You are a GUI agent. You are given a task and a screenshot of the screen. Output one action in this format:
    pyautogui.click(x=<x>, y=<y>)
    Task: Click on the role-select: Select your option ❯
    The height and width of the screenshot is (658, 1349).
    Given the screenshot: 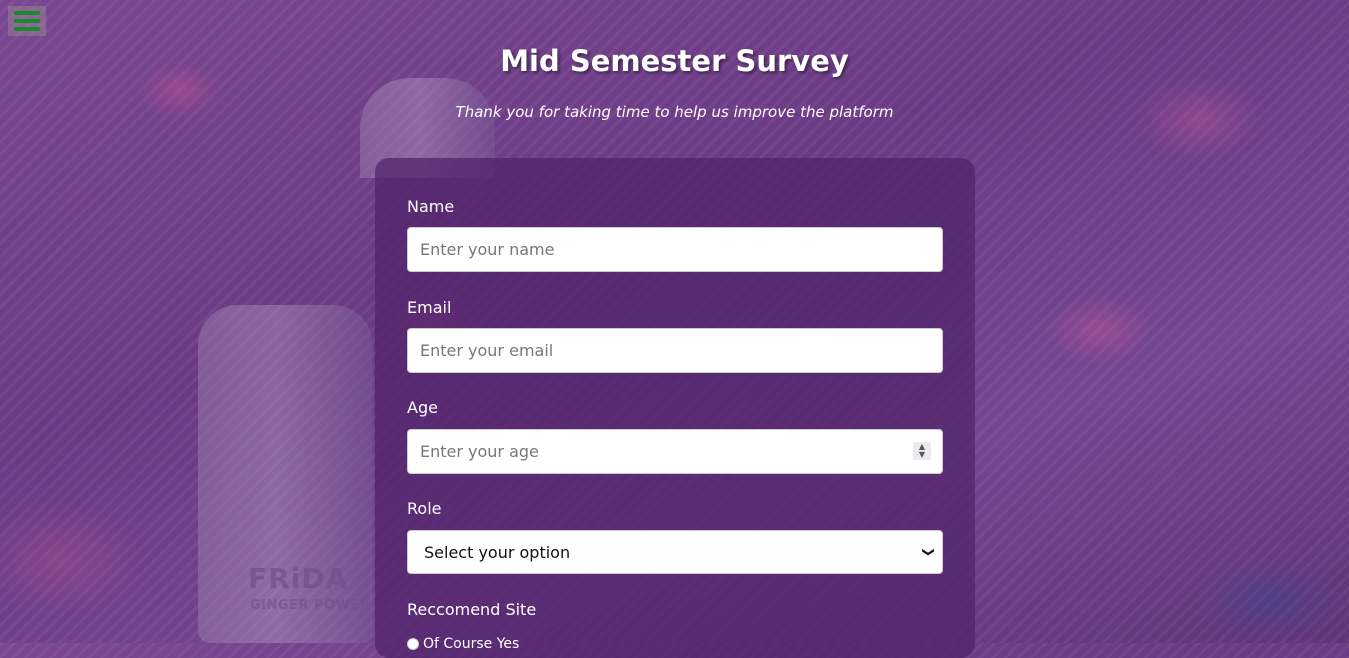 What is the action you would take?
    pyautogui.click(x=675, y=552)
    